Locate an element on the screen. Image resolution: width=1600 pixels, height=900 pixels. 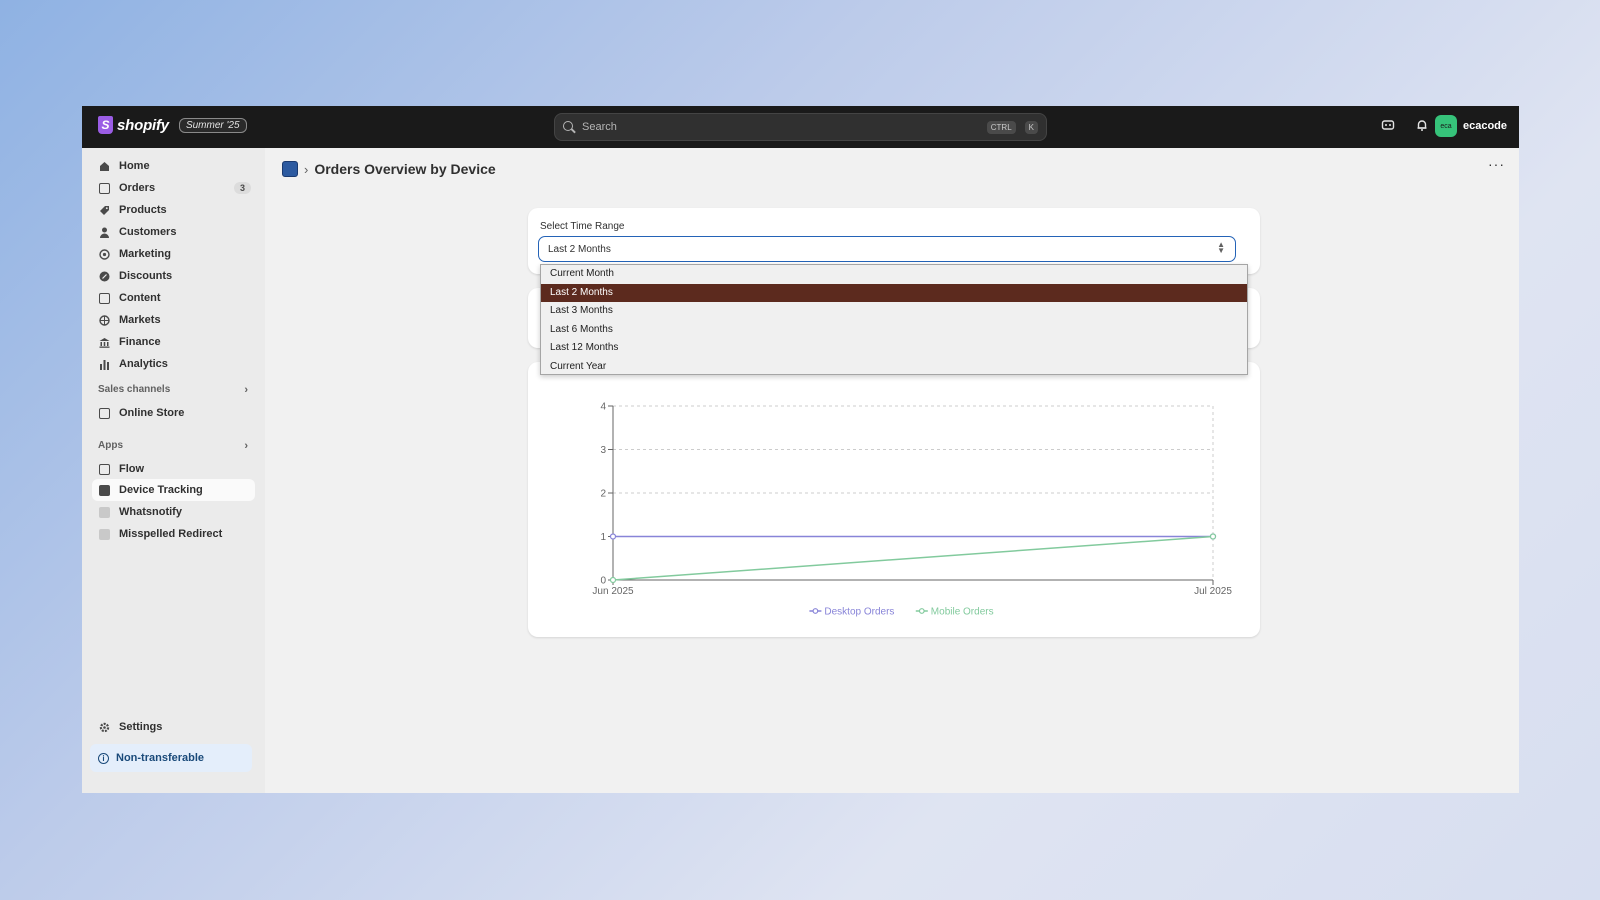
y-tick-label: 1 is located at coordinates (603, 537).